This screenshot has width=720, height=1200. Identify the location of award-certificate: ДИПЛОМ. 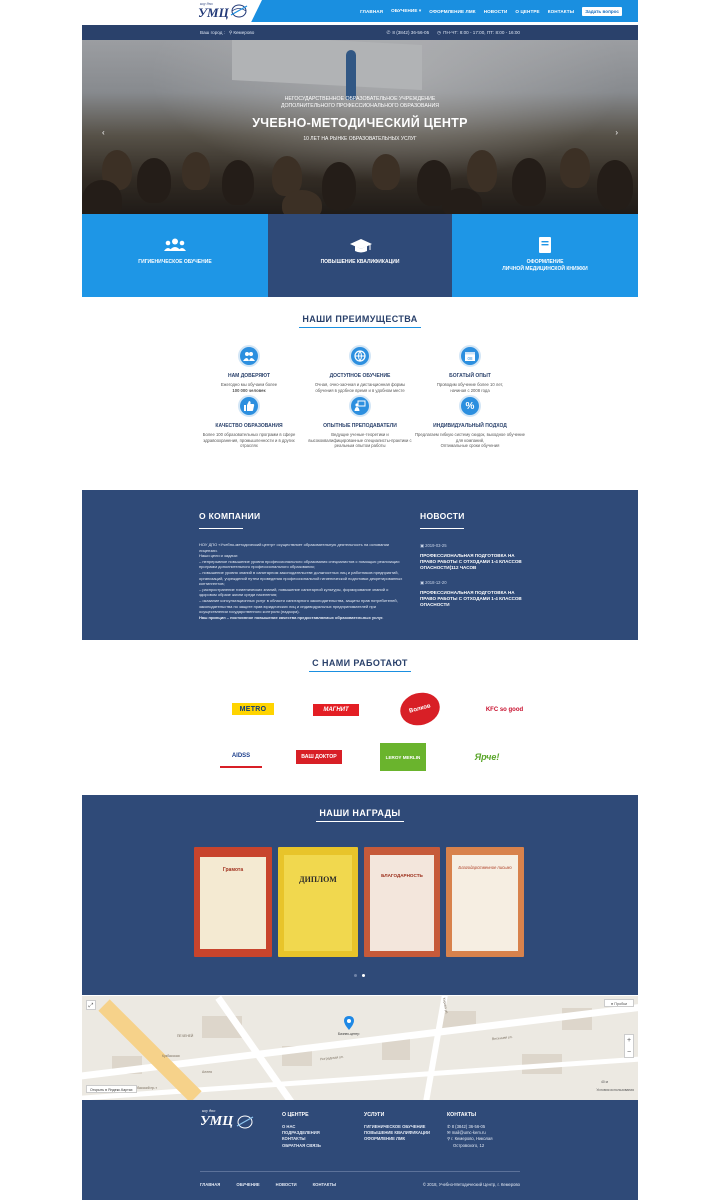
(318, 902).